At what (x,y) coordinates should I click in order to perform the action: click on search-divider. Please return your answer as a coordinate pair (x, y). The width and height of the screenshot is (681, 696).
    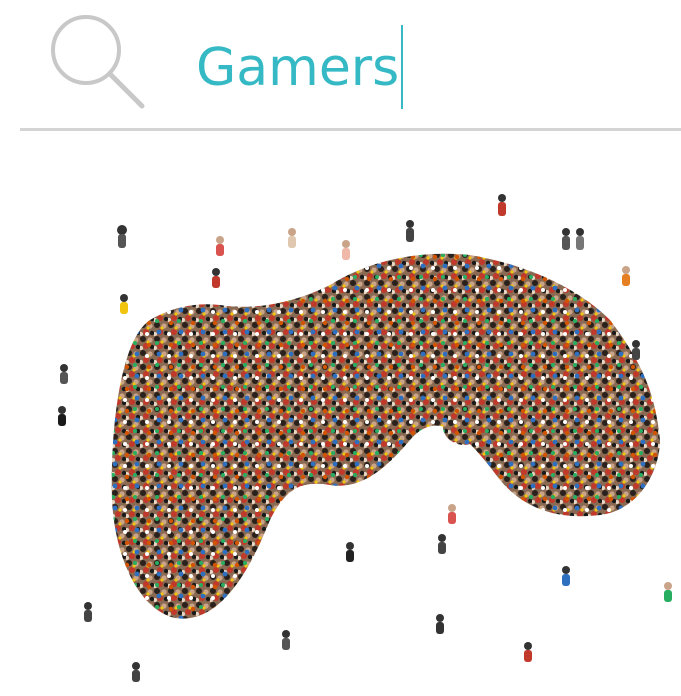
    Looking at the image, I should click on (350, 129).